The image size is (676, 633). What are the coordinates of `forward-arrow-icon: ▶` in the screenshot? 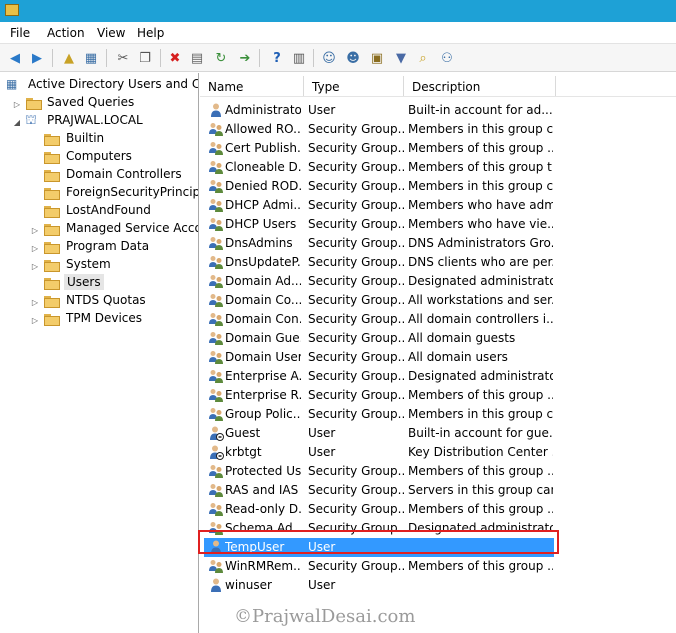 It's located at (37, 58).